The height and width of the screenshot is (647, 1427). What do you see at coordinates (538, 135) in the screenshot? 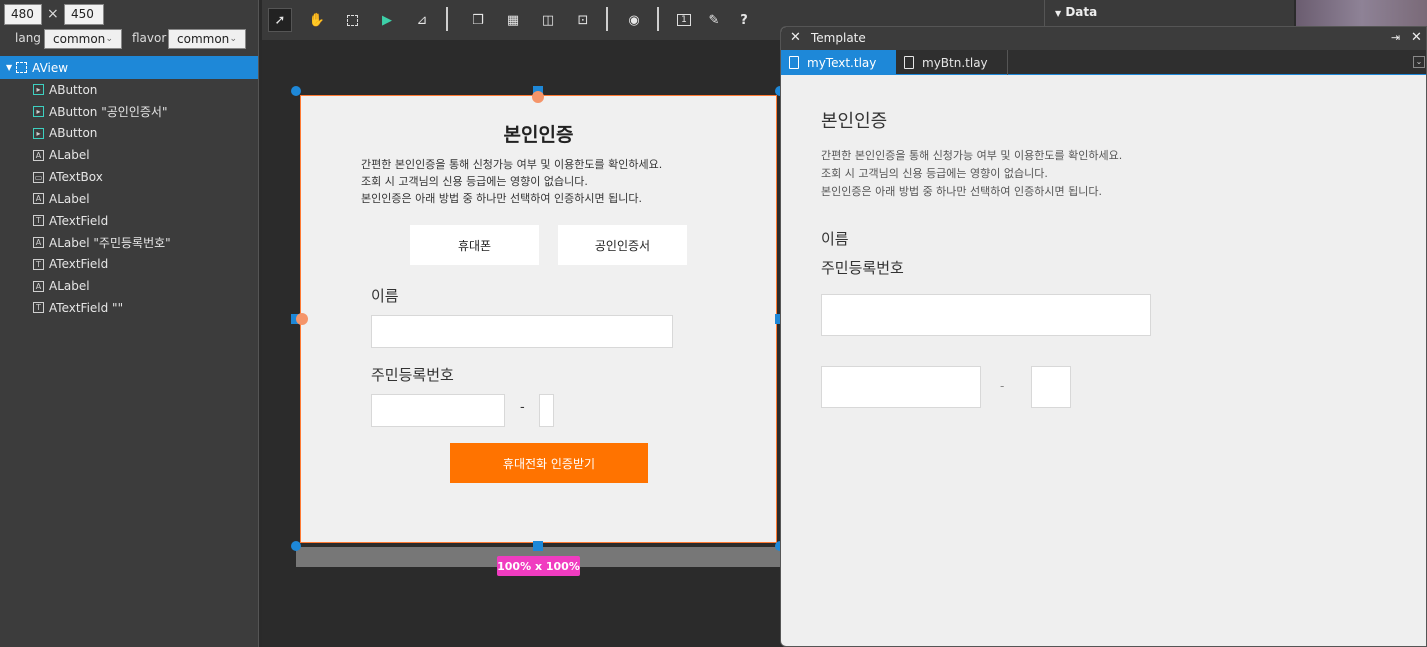
I see `design-title: 본인인증` at bounding box center [538, 135].